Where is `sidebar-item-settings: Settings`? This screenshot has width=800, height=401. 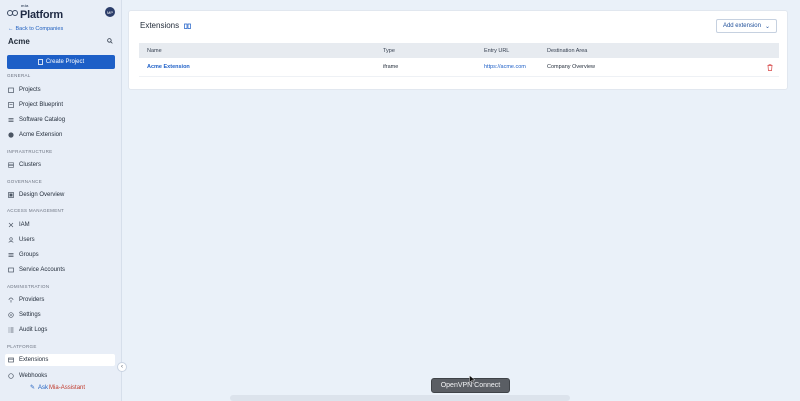
sidebar-item-settings: Settings is located at coordinates (60, 315).